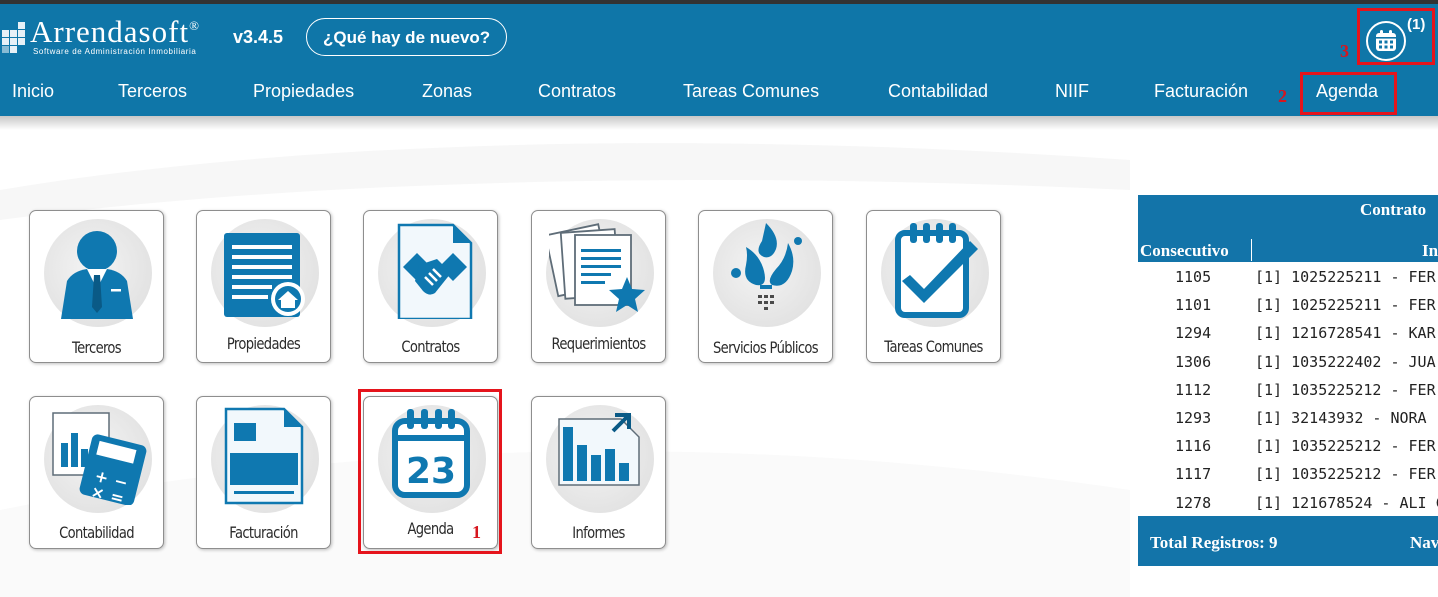 The width and height of the screenshot is (1438, 597). I want to click on module-label-servicios-publicos: Servicios Públicos, so click(766, 347).